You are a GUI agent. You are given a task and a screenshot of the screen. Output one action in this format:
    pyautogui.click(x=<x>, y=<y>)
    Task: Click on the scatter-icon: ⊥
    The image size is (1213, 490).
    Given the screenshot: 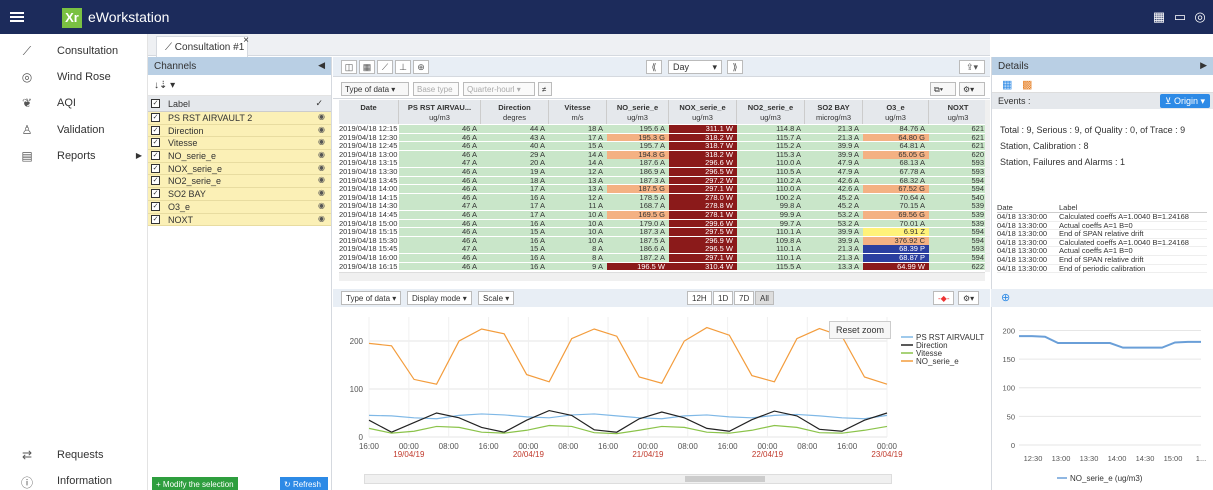 What is the action you would take?
    pyautogui.click(x=403, y=67)
    